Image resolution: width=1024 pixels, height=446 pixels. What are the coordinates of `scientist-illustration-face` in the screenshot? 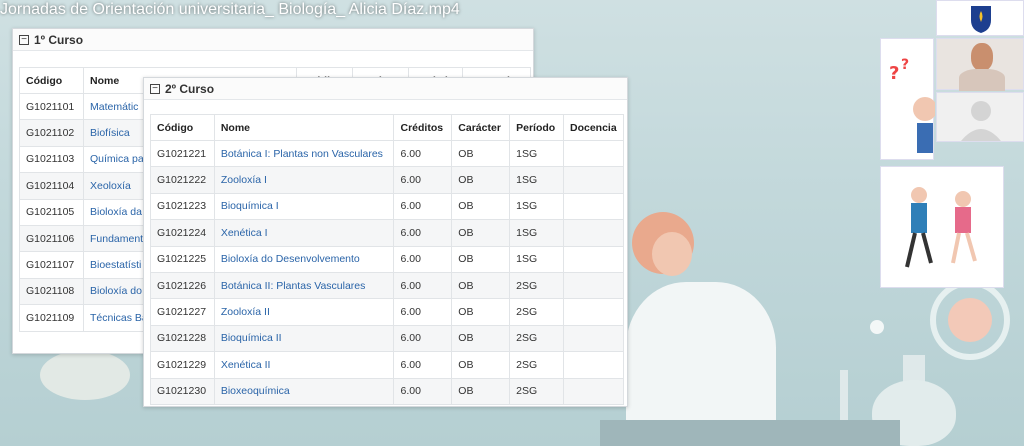 It's located at (672, 254).